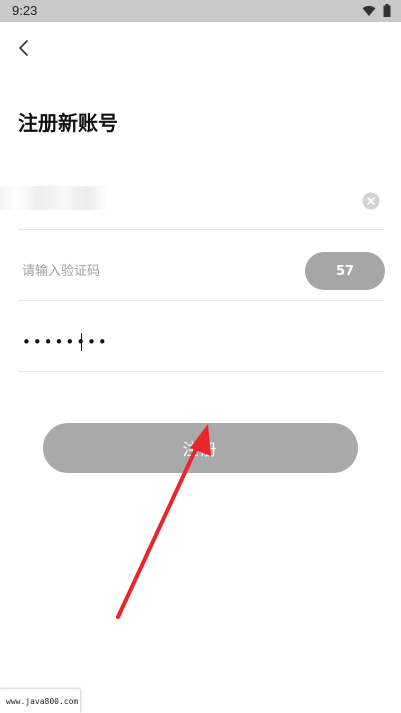 The image size is (401, 713). What do you see at coordinates (81, 342) in the screenshot?
I see `text-caret` at bounding box center [81, 342].